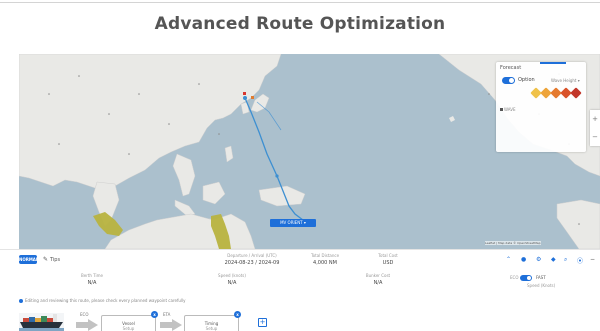  What do you see at coordinates (41, 322) in the screenshot?
I see `container-ship-image` at bounding box center [41, 322].